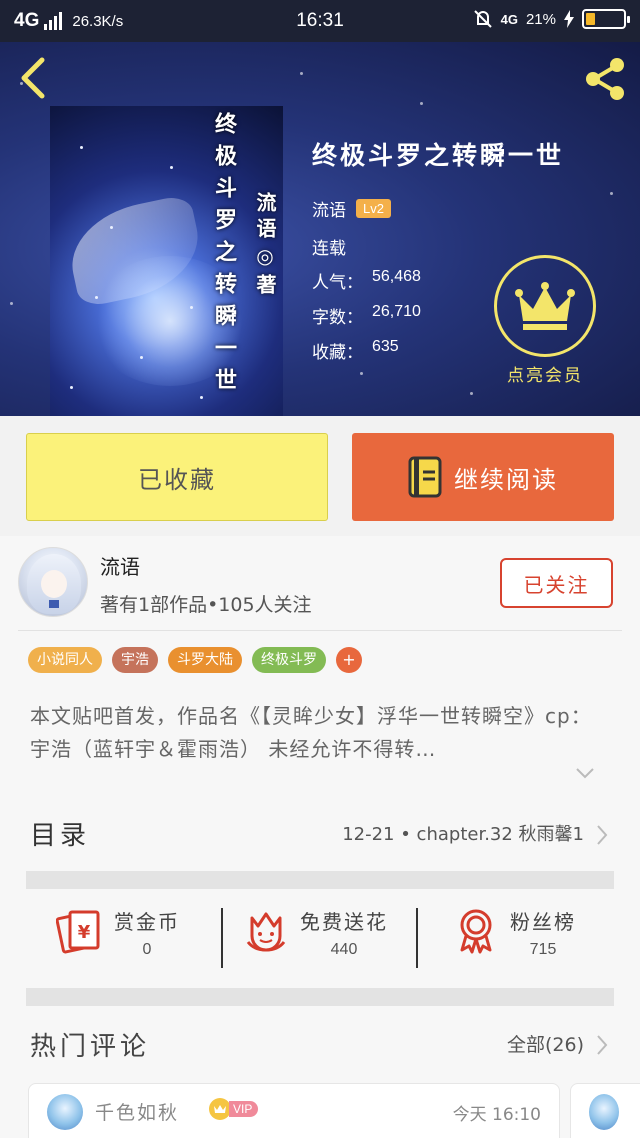 This screenshot has width=640, height=1138. I want to click on hot-comments-title: 热门评论, so click(90, 1047).